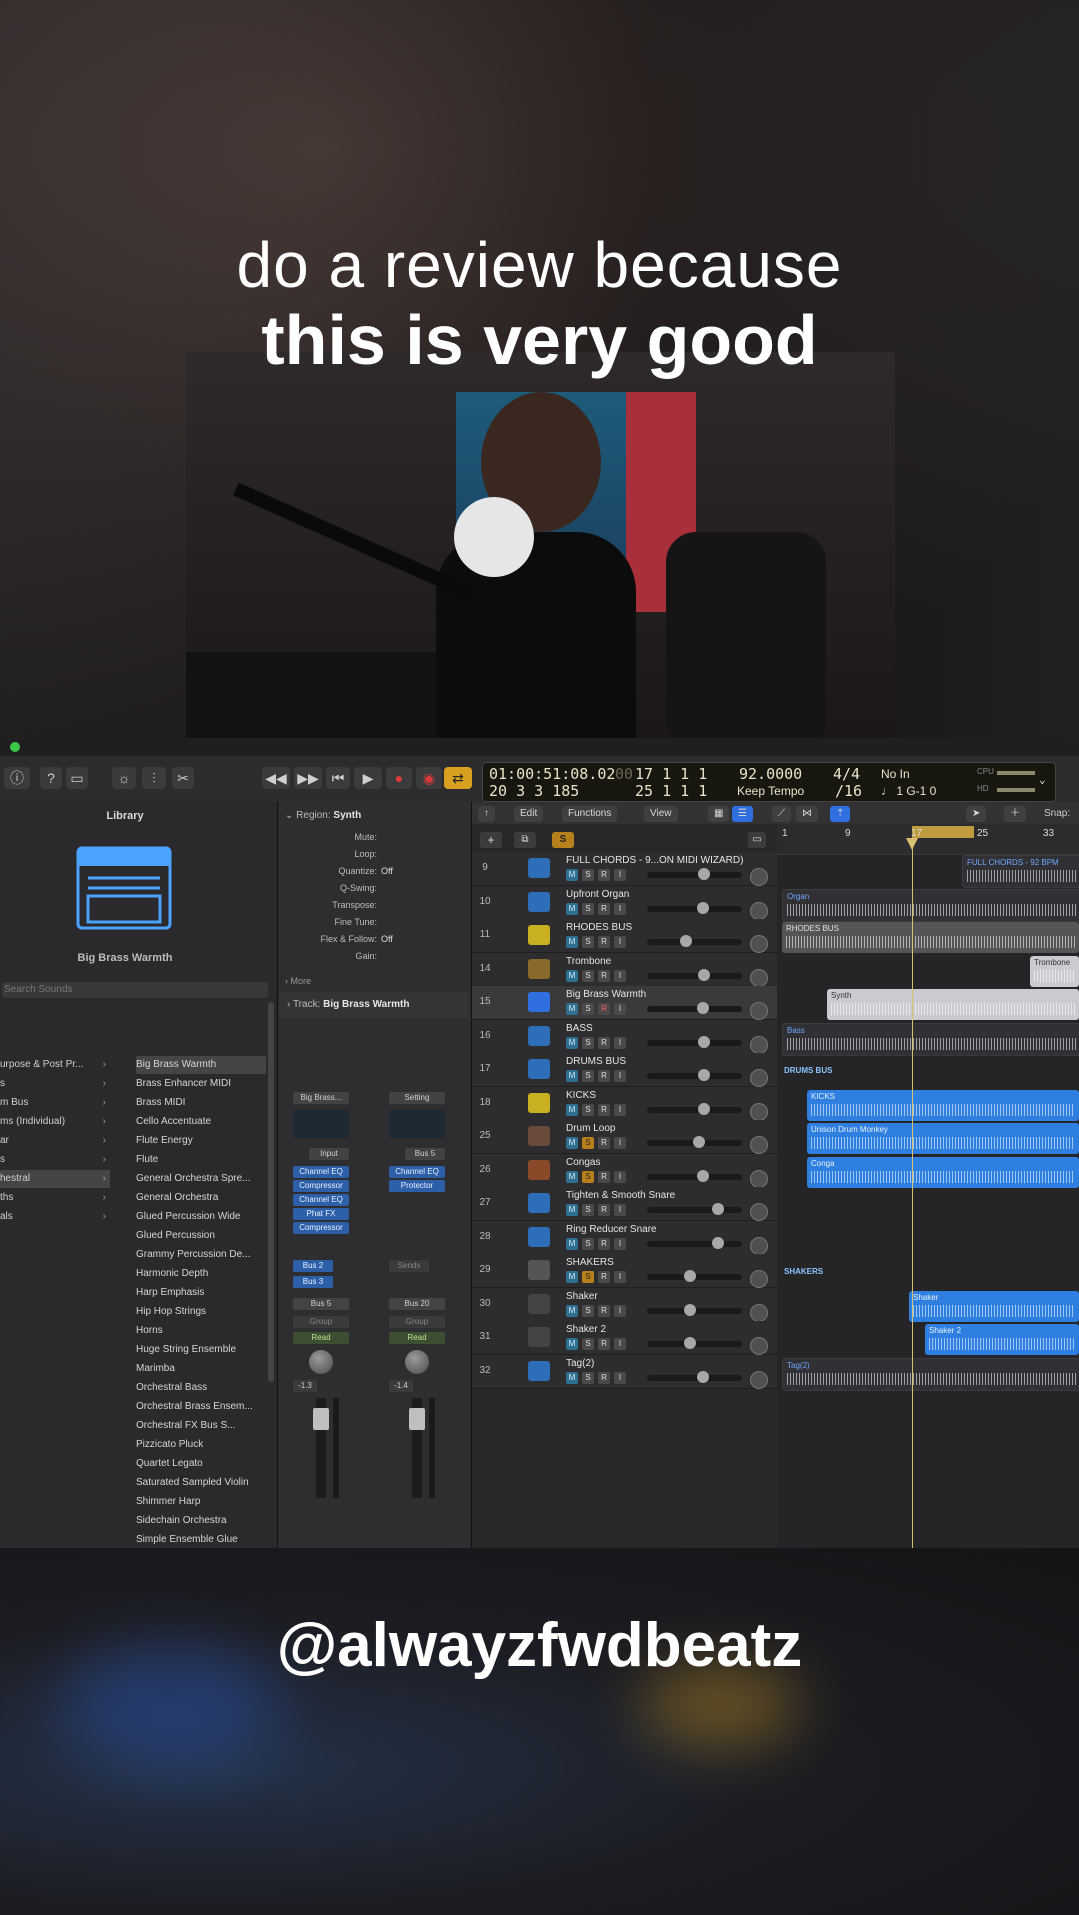  I want to click on track-header-row: 18 KICKS M S R I, so click(624, 1103).